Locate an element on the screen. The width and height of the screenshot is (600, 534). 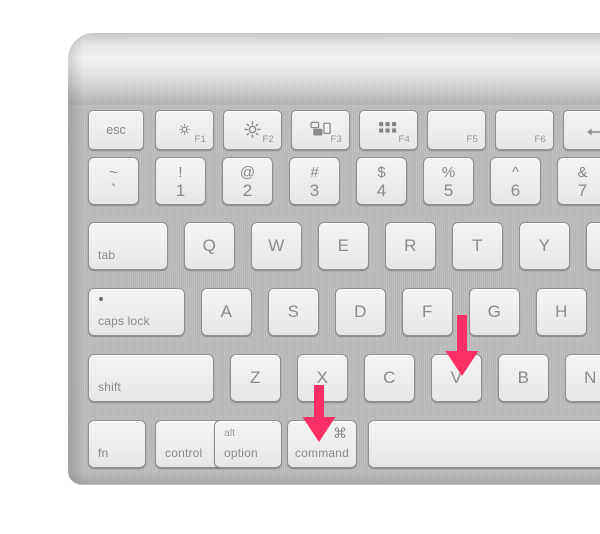
key-h: H is located at coordinates (561, 312).